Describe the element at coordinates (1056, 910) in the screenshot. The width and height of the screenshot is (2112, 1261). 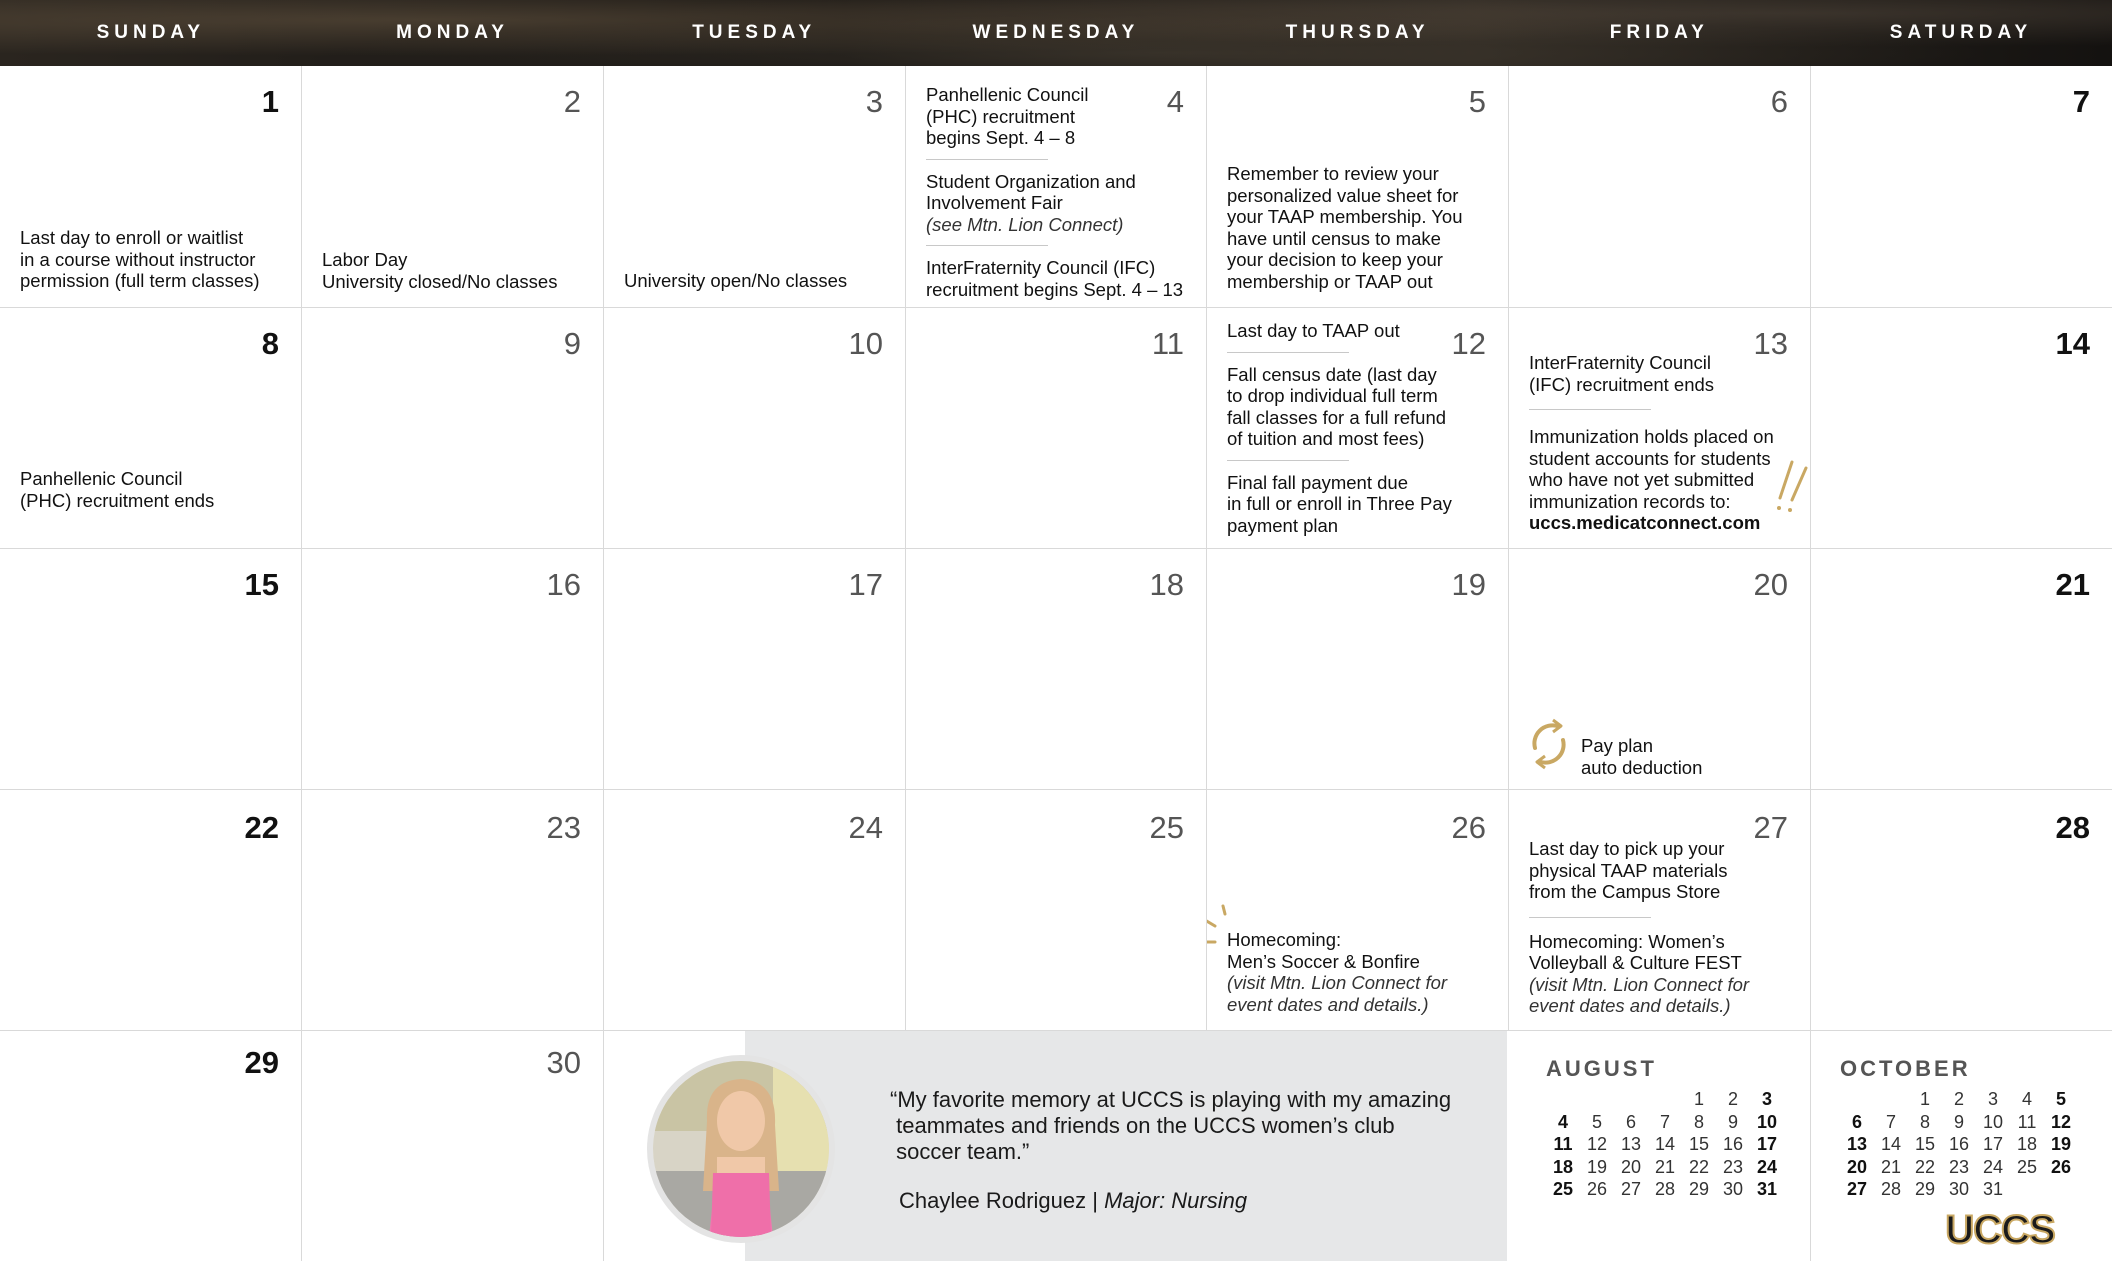
I see `day-cell-25: 25` at that location.